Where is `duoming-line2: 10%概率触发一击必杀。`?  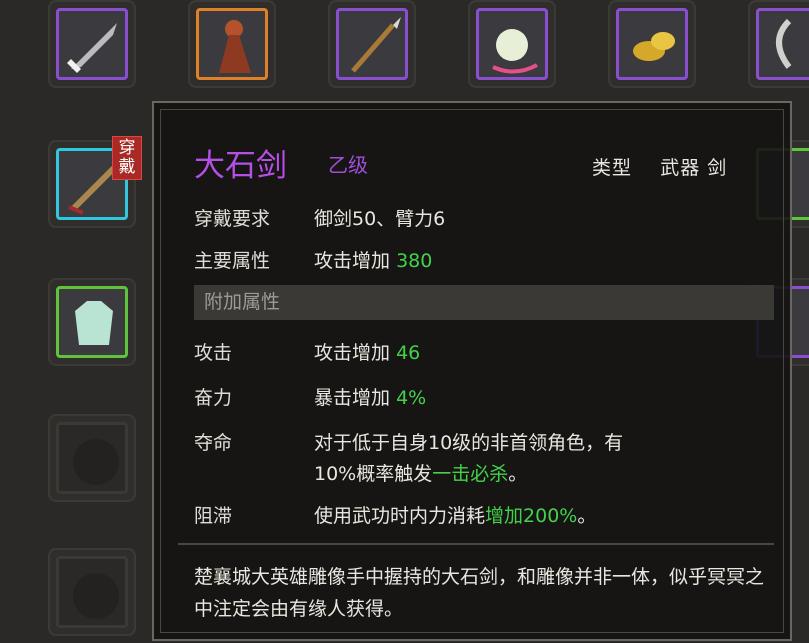
duoming-line2: 10%概率触发一击必杀。 is located at coordinates (420, 472).